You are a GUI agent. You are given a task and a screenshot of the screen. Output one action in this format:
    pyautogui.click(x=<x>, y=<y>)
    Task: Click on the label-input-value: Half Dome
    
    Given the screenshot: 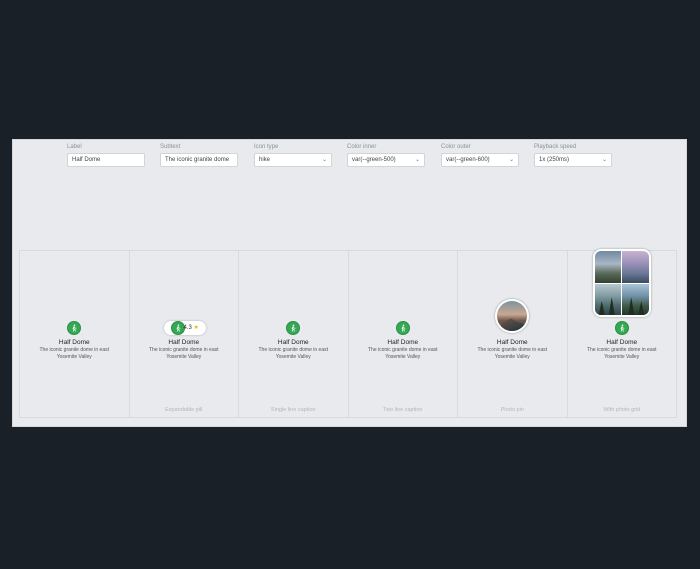 What is the action you would take?
    pyautogui.click(x=86, y=160)
    